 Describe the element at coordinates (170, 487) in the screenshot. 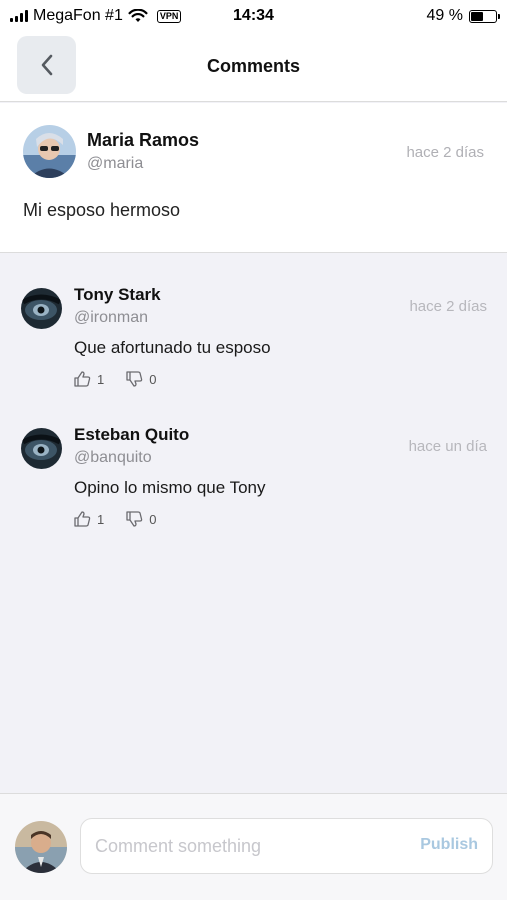

I see `comment-text: Opino lo mismo que Tony` at that location.